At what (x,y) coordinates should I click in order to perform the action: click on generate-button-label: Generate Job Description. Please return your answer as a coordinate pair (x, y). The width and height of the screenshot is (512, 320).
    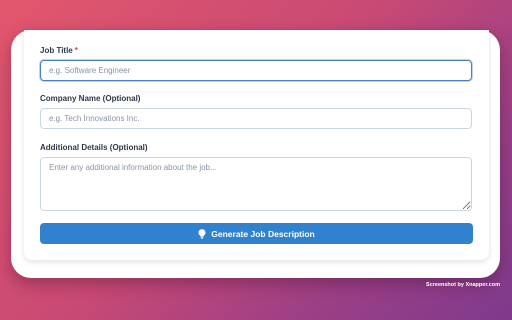
    Looking at the image, I should click on (263, 233).